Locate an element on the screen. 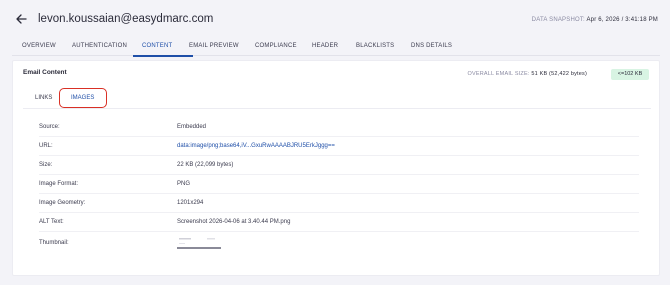 The height and width of the screenshot is (285, 670). active-tab-indicator is located at coordinates (163, 56).